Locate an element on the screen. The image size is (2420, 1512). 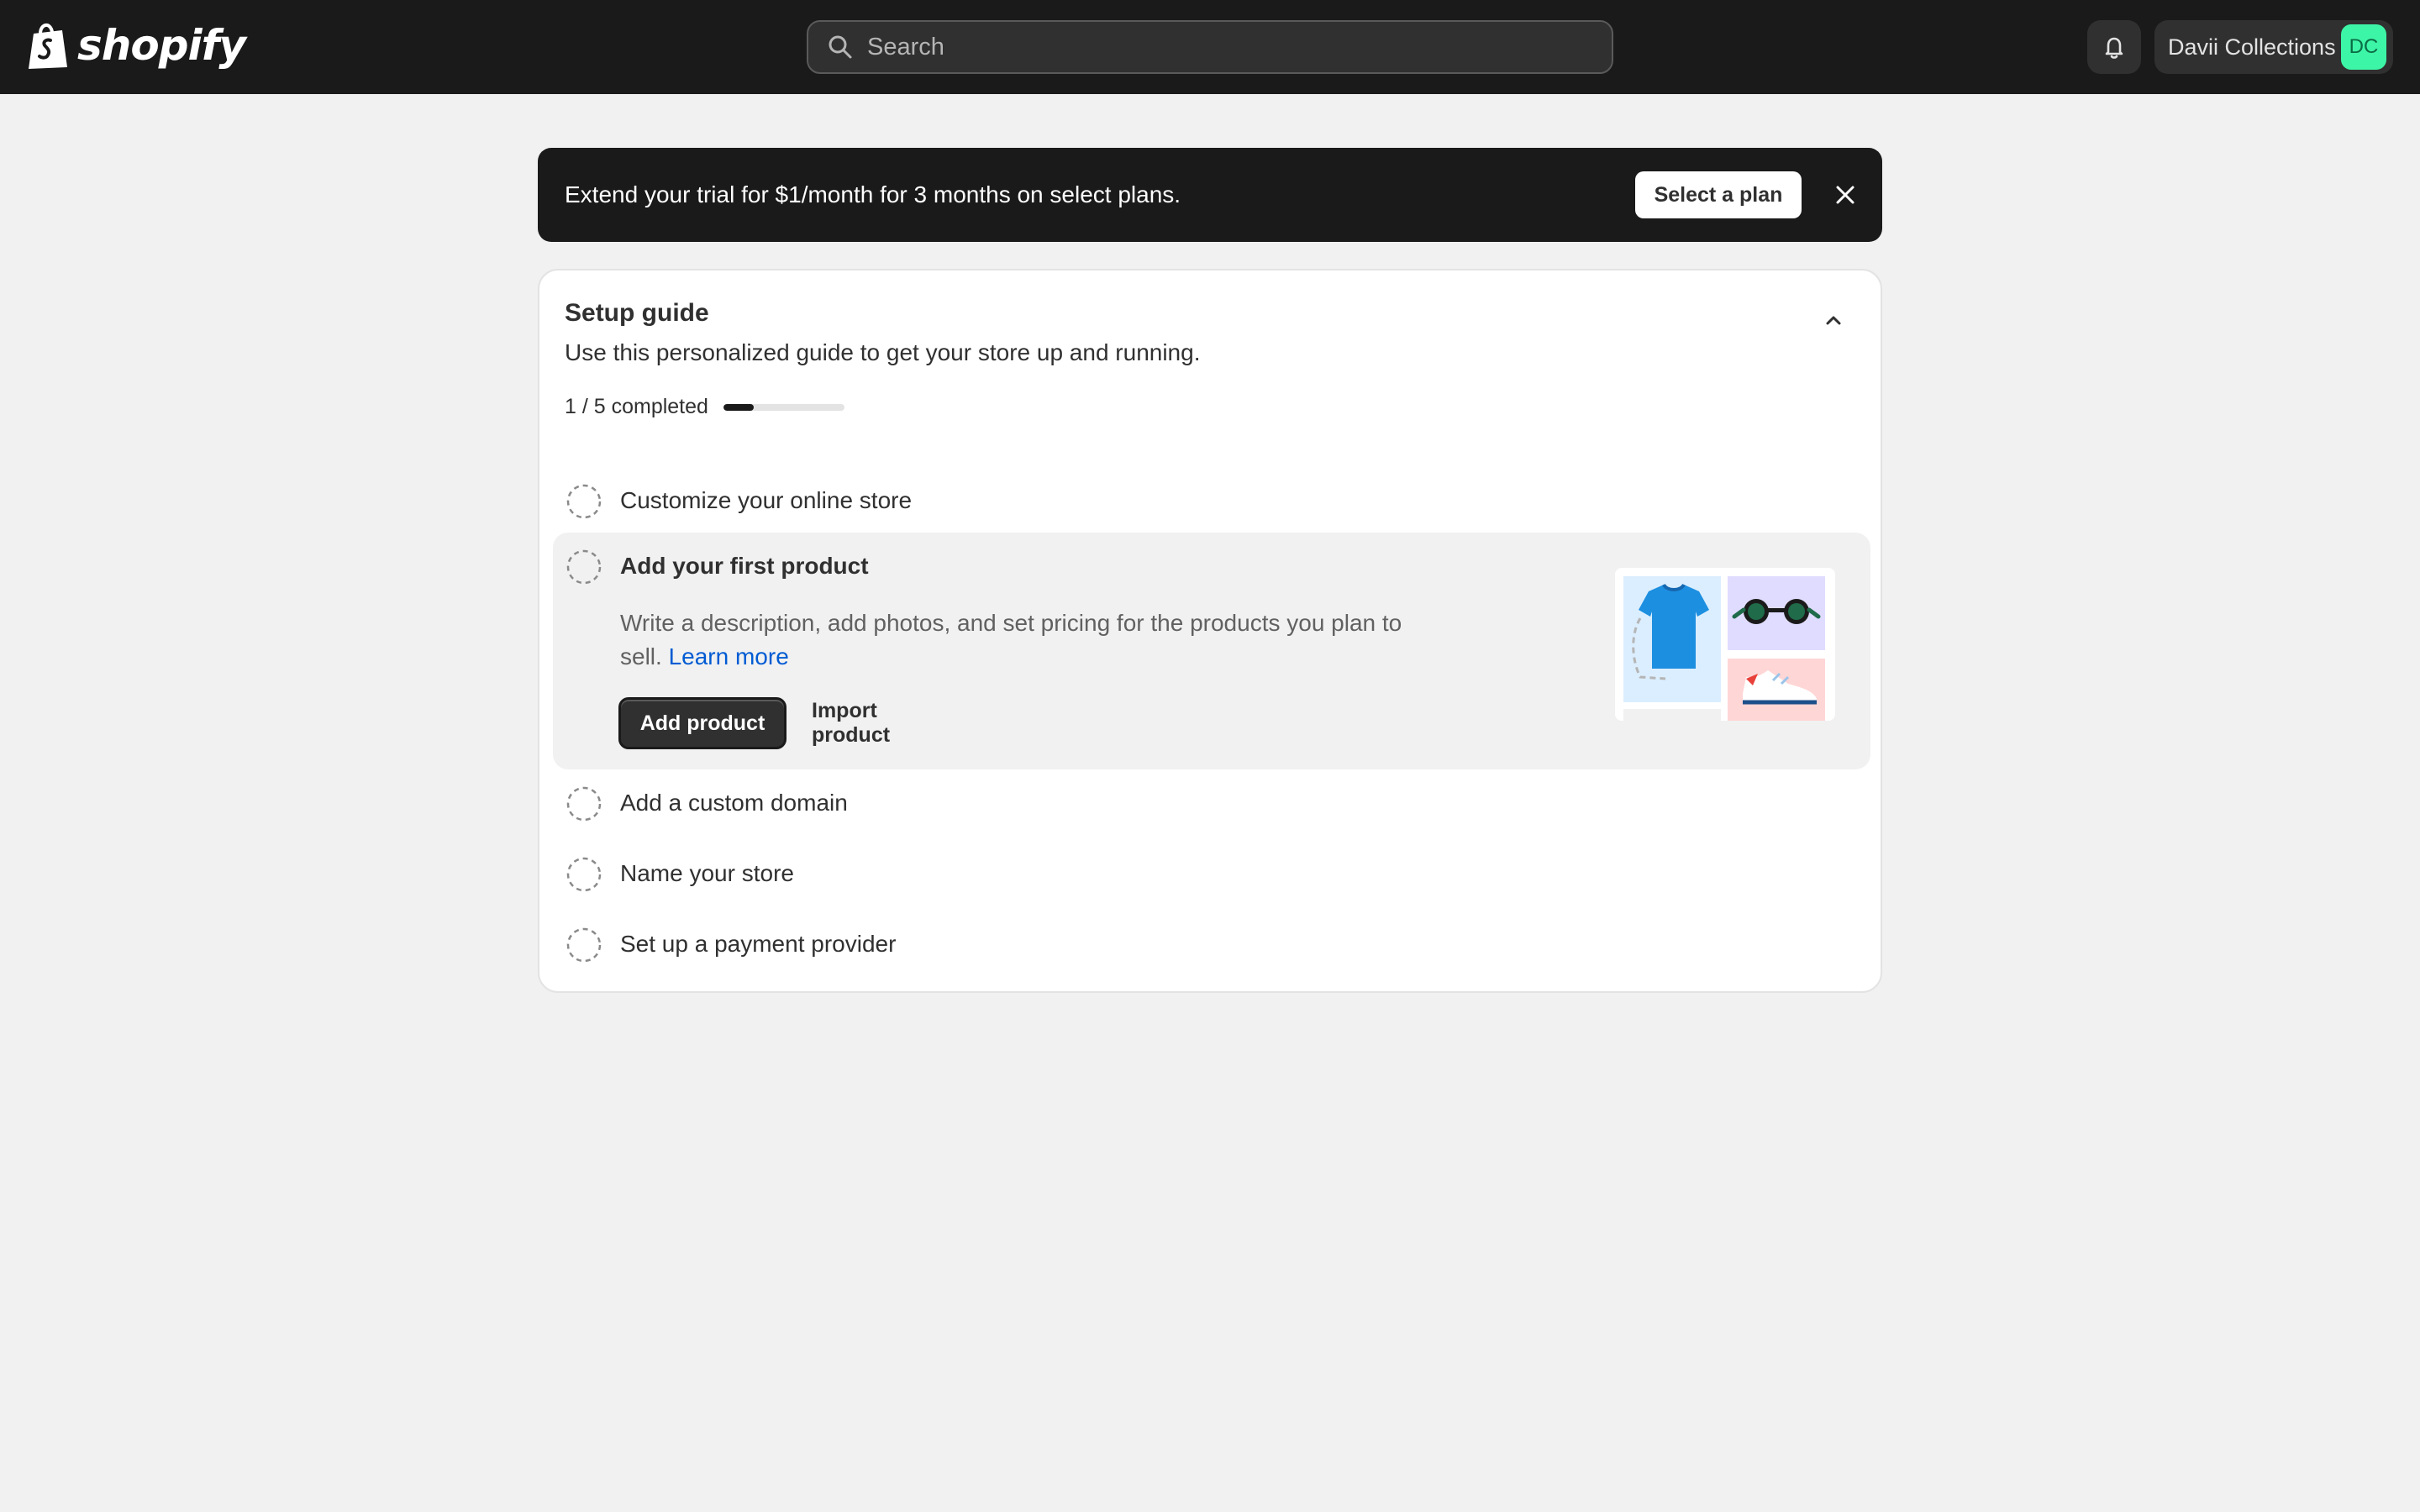
shopify-logo: shopify is located at coordinates (135, 45).